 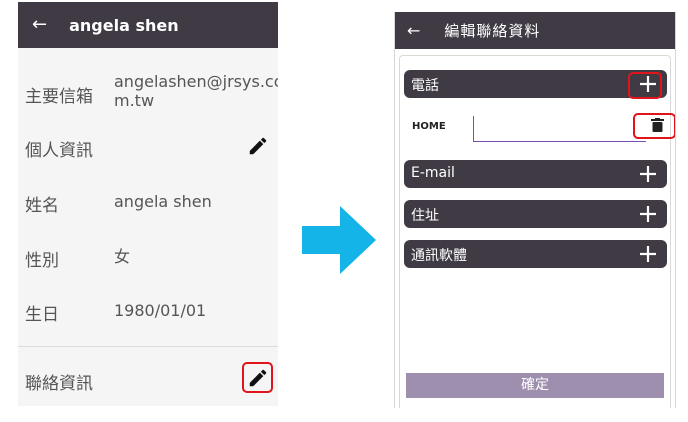 I want to click on primary-email-line2: m.tw, so click(x=134, y=100).